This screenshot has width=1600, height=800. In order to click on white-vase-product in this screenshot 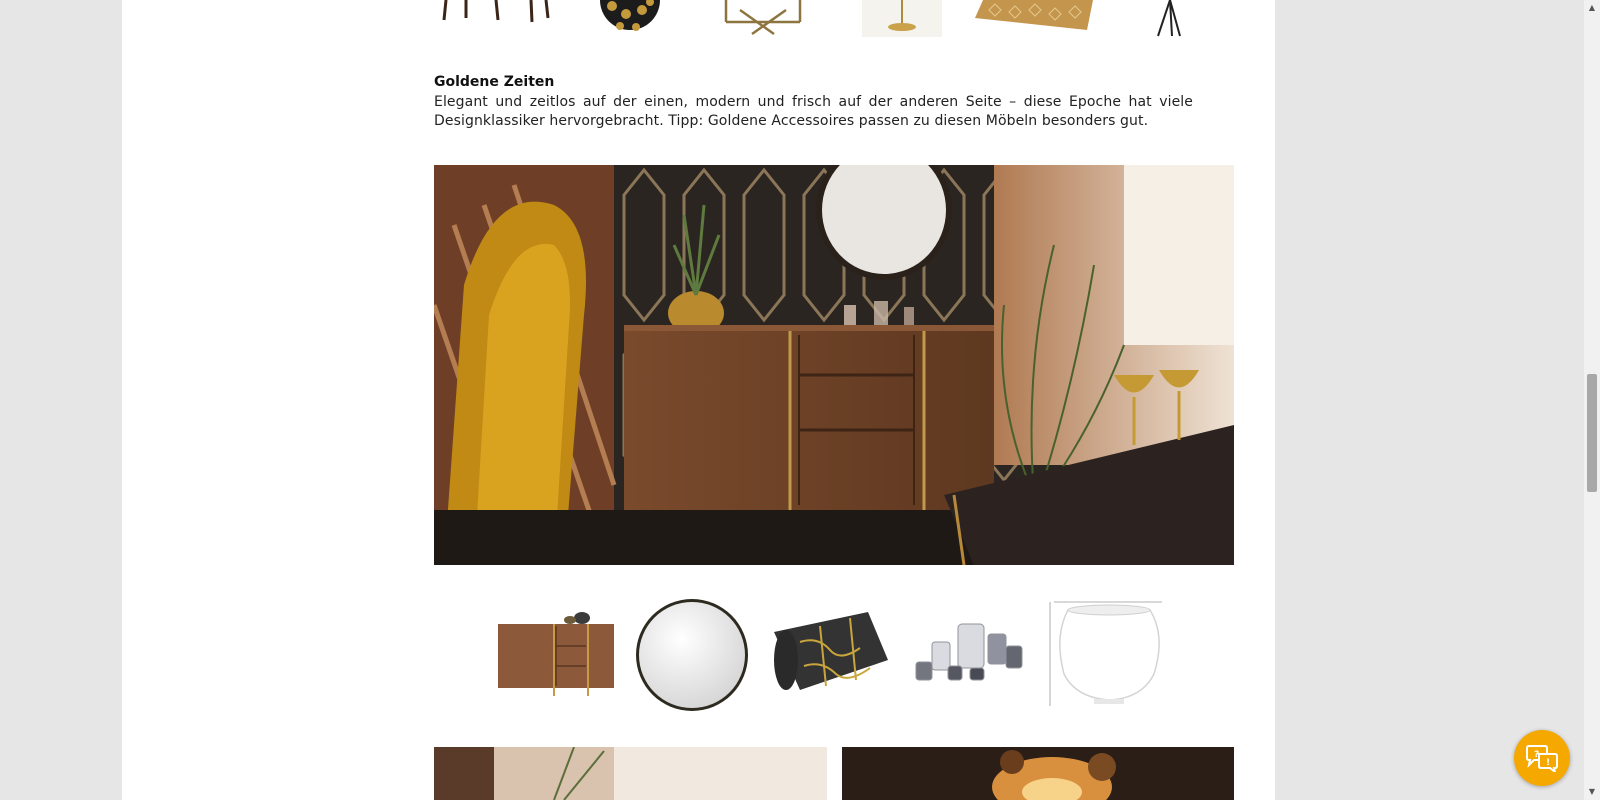, I will do `click(1106, 655)`.